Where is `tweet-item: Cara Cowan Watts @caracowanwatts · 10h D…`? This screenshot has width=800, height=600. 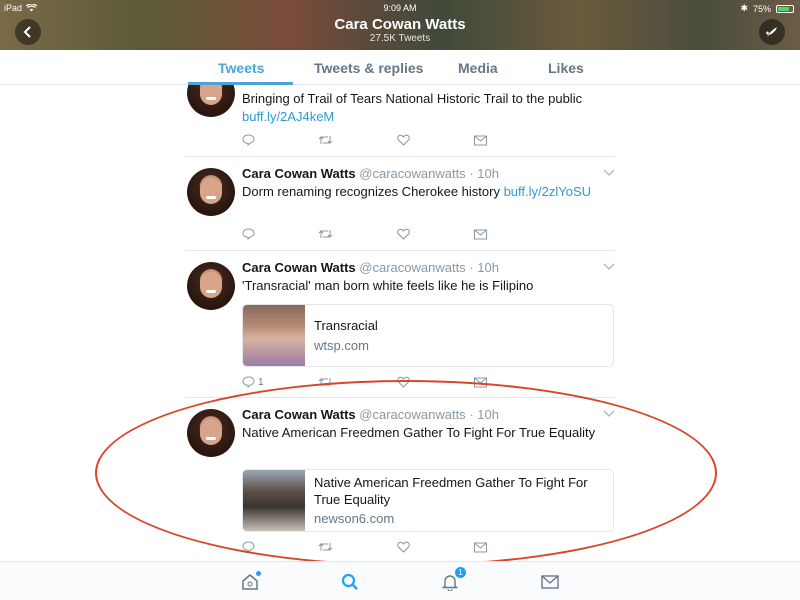 tweet-item: Cara Cowan Watts @caracowanwatts · 10h D… is located at coordinates (400, 204).